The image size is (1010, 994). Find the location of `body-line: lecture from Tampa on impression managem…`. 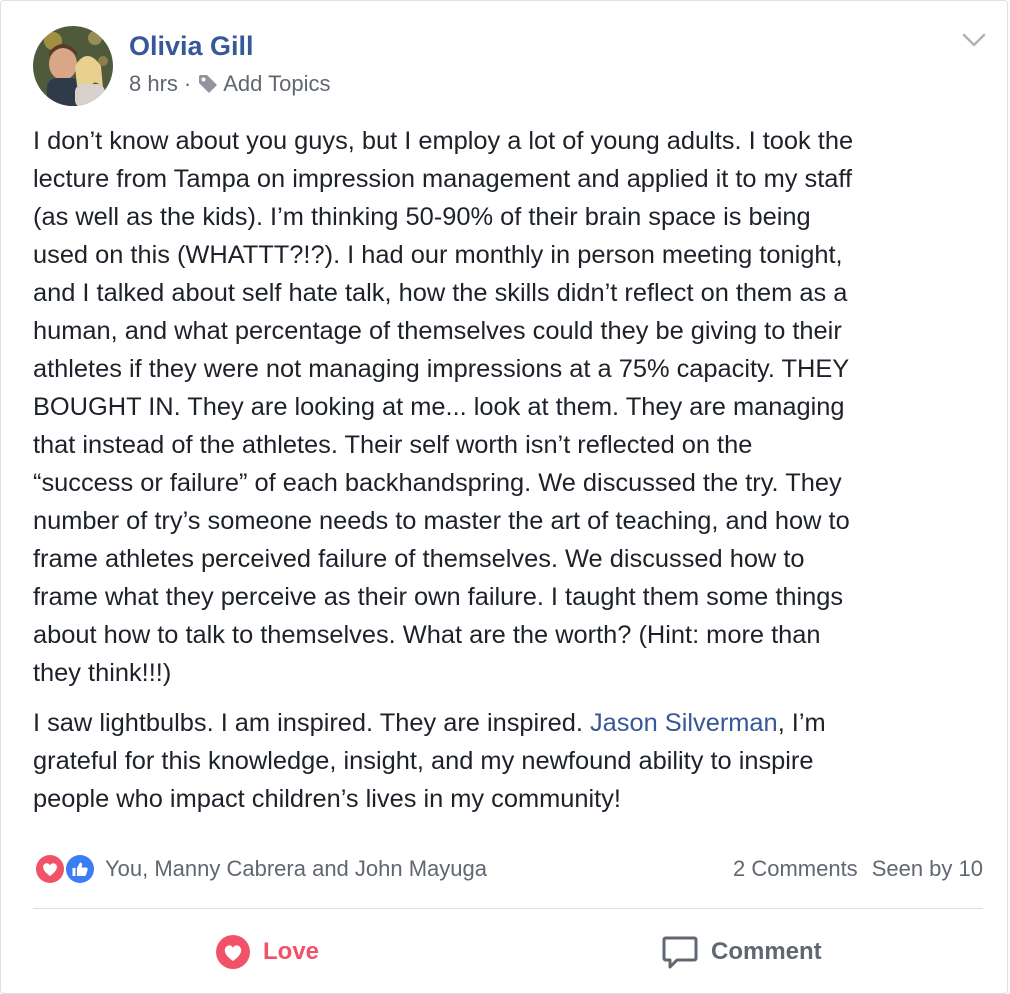

body-line: lecture from Tampa on impression managem… is located at coordinates (443, 179).